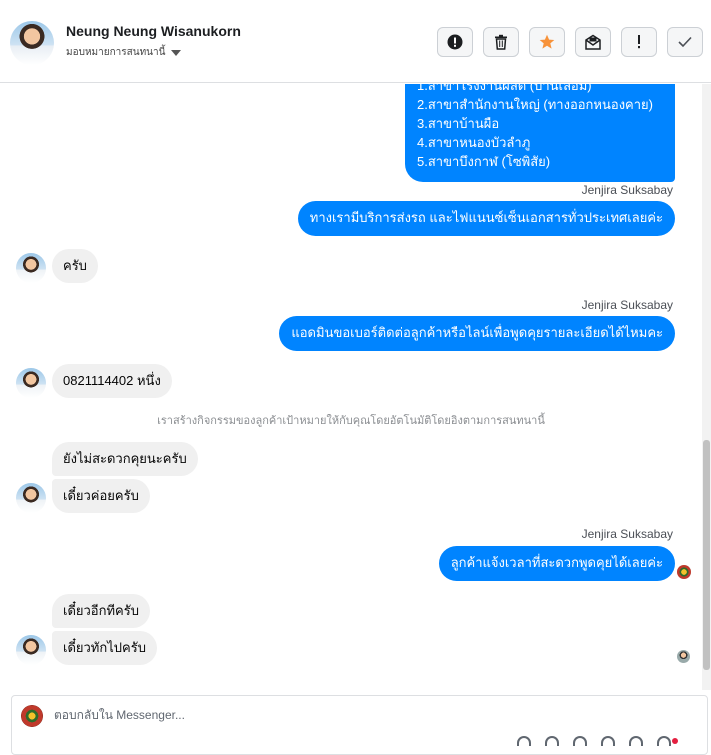  I want to click on reply-input, so click(304, 715).